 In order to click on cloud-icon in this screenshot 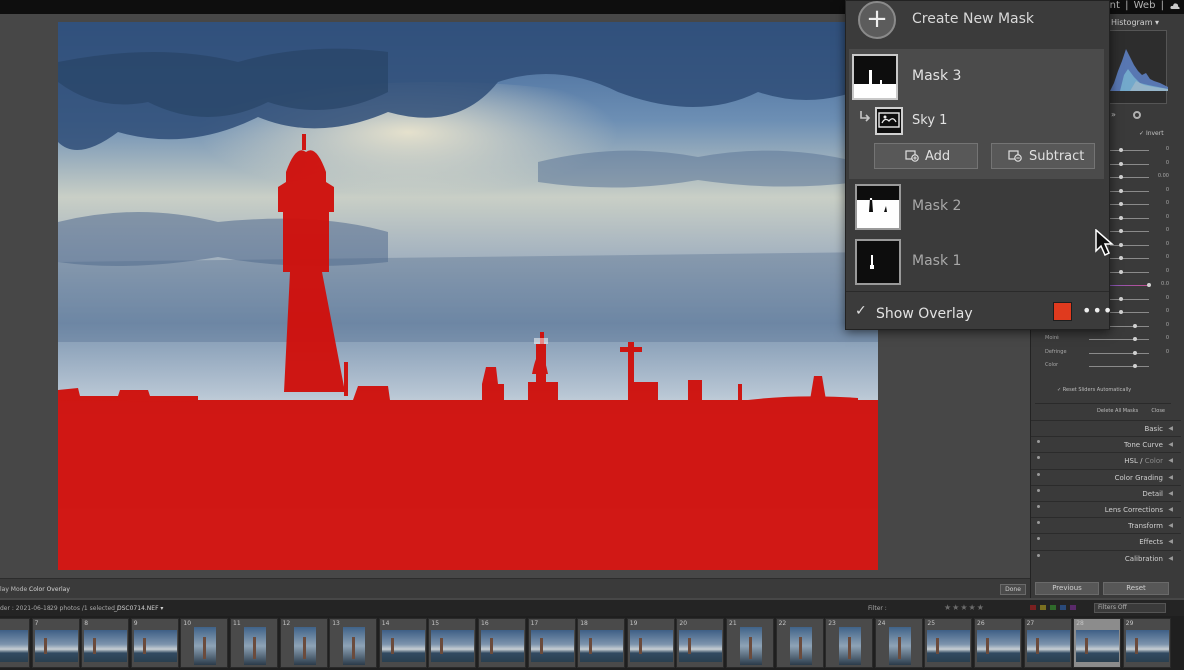, I will do `click(1175, 6)`.